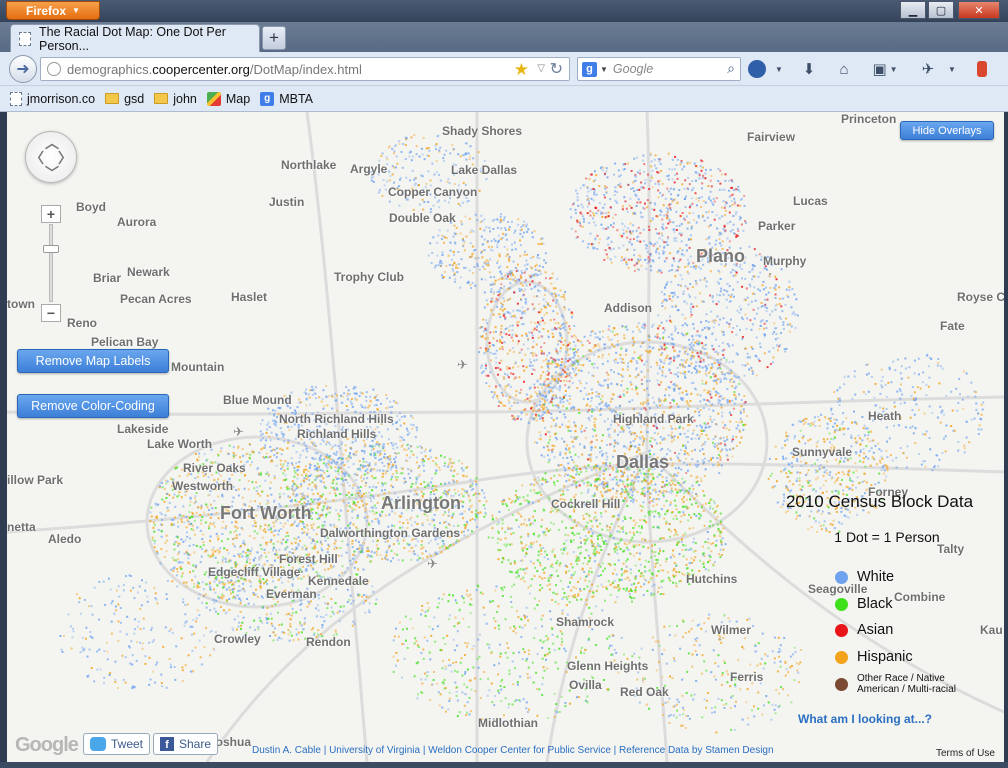  I want to click on search-placeholder: Google, so click(633, 69).